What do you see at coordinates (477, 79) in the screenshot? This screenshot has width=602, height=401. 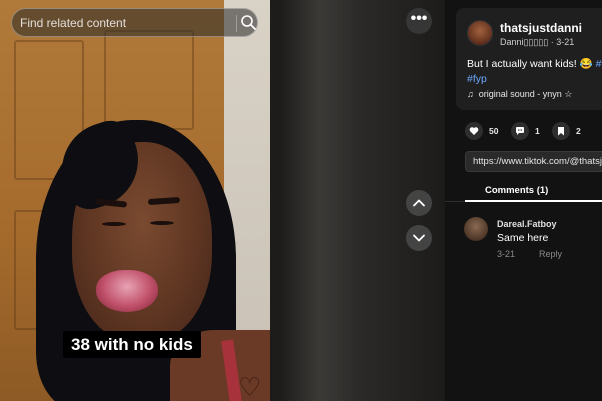 I see `hashtag-link: #fyp` at bounding box center [477, 79].